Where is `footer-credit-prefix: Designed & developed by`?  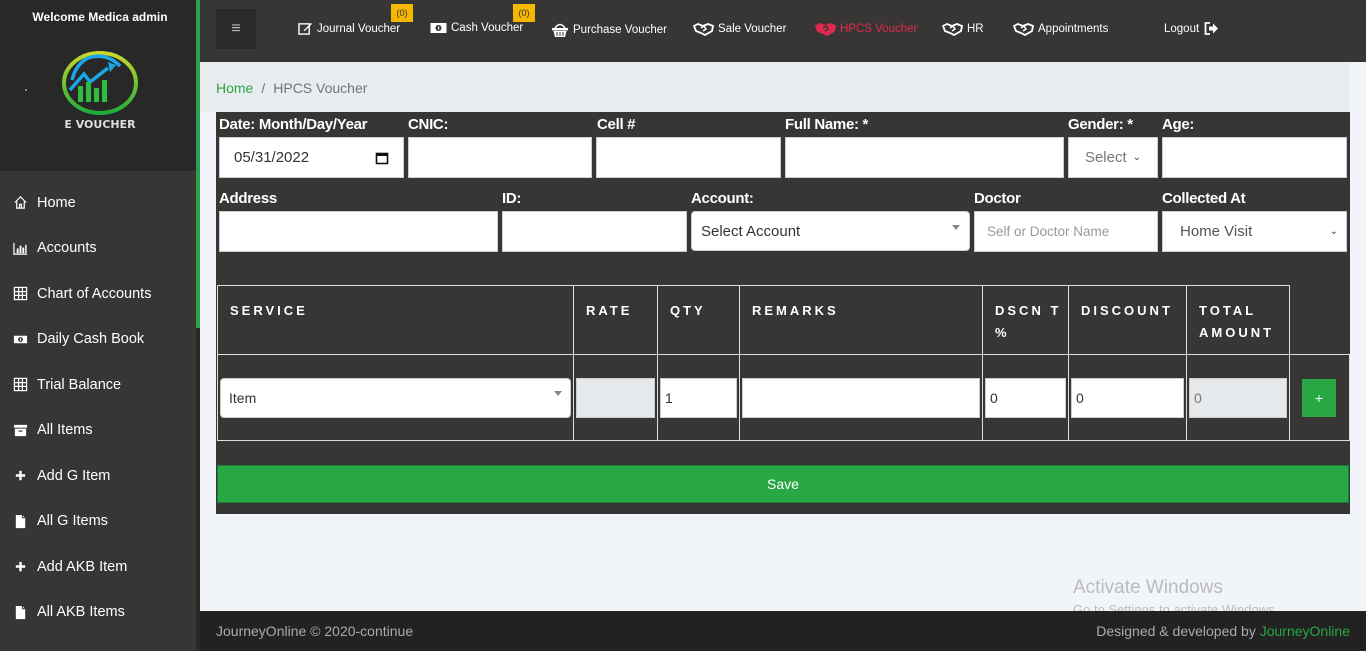 footer-credit-prefix: Designed & developed by is located at coordinates (1178, 631).